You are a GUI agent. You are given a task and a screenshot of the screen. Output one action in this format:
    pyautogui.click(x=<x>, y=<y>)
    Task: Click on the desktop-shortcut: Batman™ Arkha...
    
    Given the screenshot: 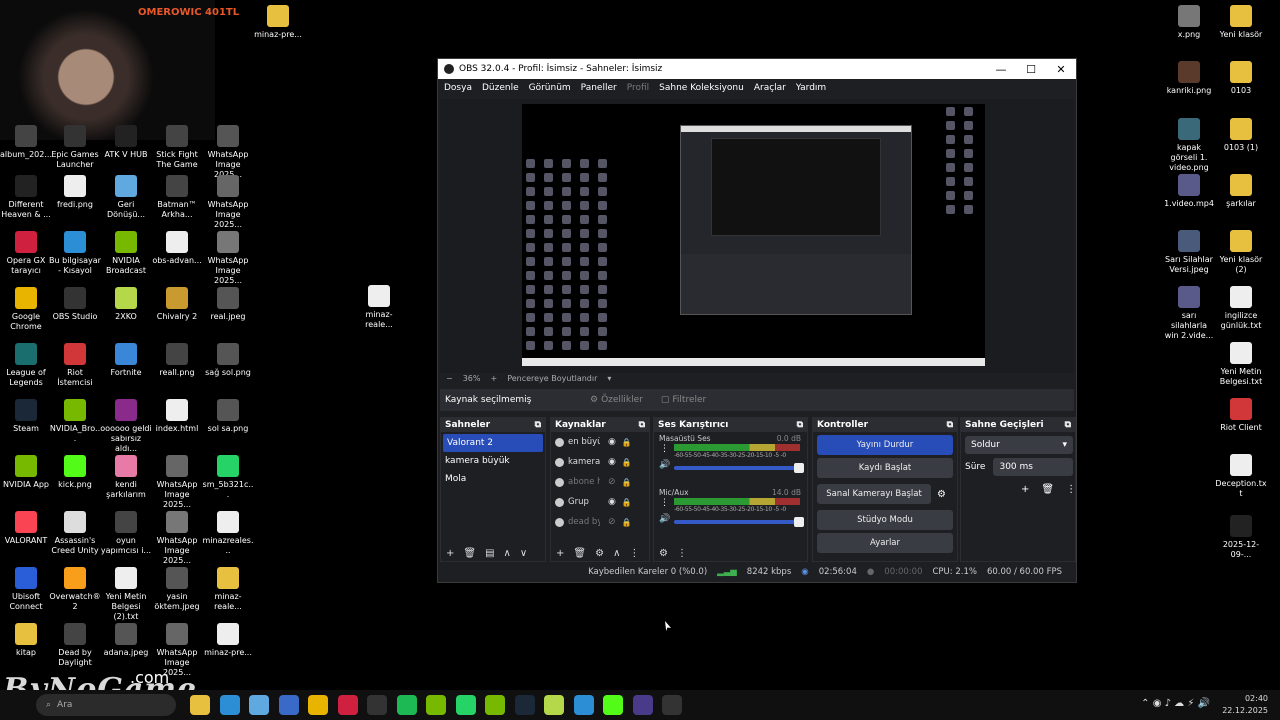 What is the action you would take?
    pyautogui.click(x=177, y=197)
    